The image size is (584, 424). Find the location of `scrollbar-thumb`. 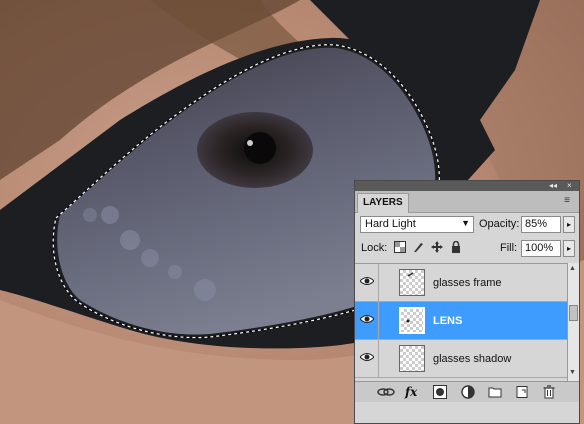

scrollbar-thumb is located at coordinates (573, 313).